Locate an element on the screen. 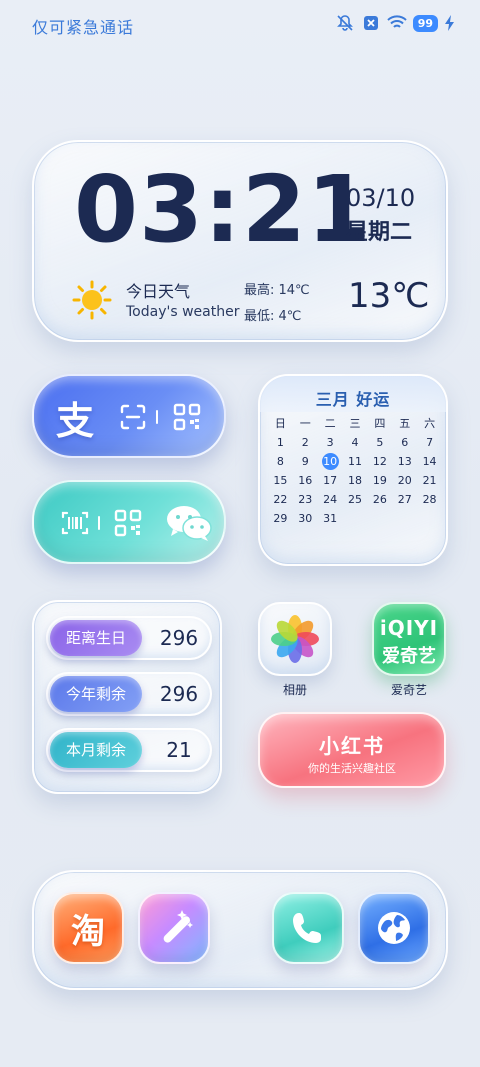 The height and width of the screenshot is (1067, 480). calendar-day-today: 10 is located at coordinates (330, 461).